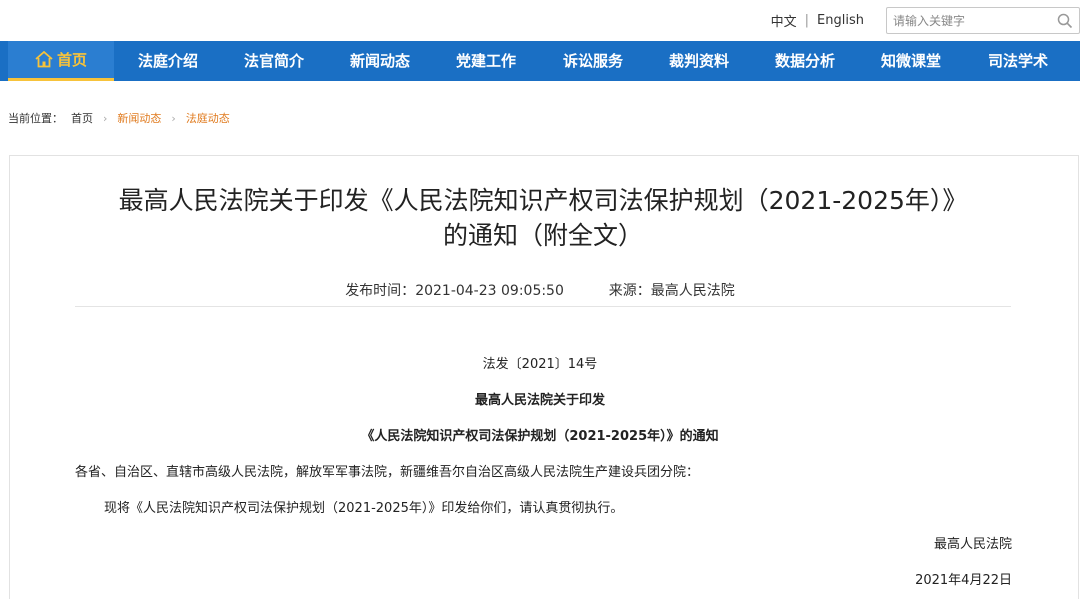 This screenshot has width=1080, height=599. Describe the element at coordinates (972, 544) in the screenshot. I see `signature: 最高人民法院` at that location.